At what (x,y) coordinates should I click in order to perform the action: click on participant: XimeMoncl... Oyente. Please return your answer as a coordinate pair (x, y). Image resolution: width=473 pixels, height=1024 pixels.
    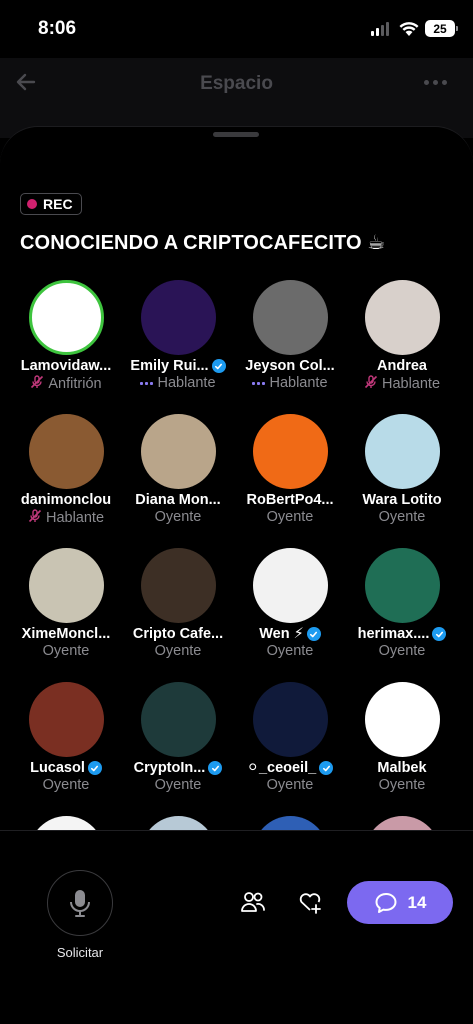
    Looking at the image, I should click on (66, 603).